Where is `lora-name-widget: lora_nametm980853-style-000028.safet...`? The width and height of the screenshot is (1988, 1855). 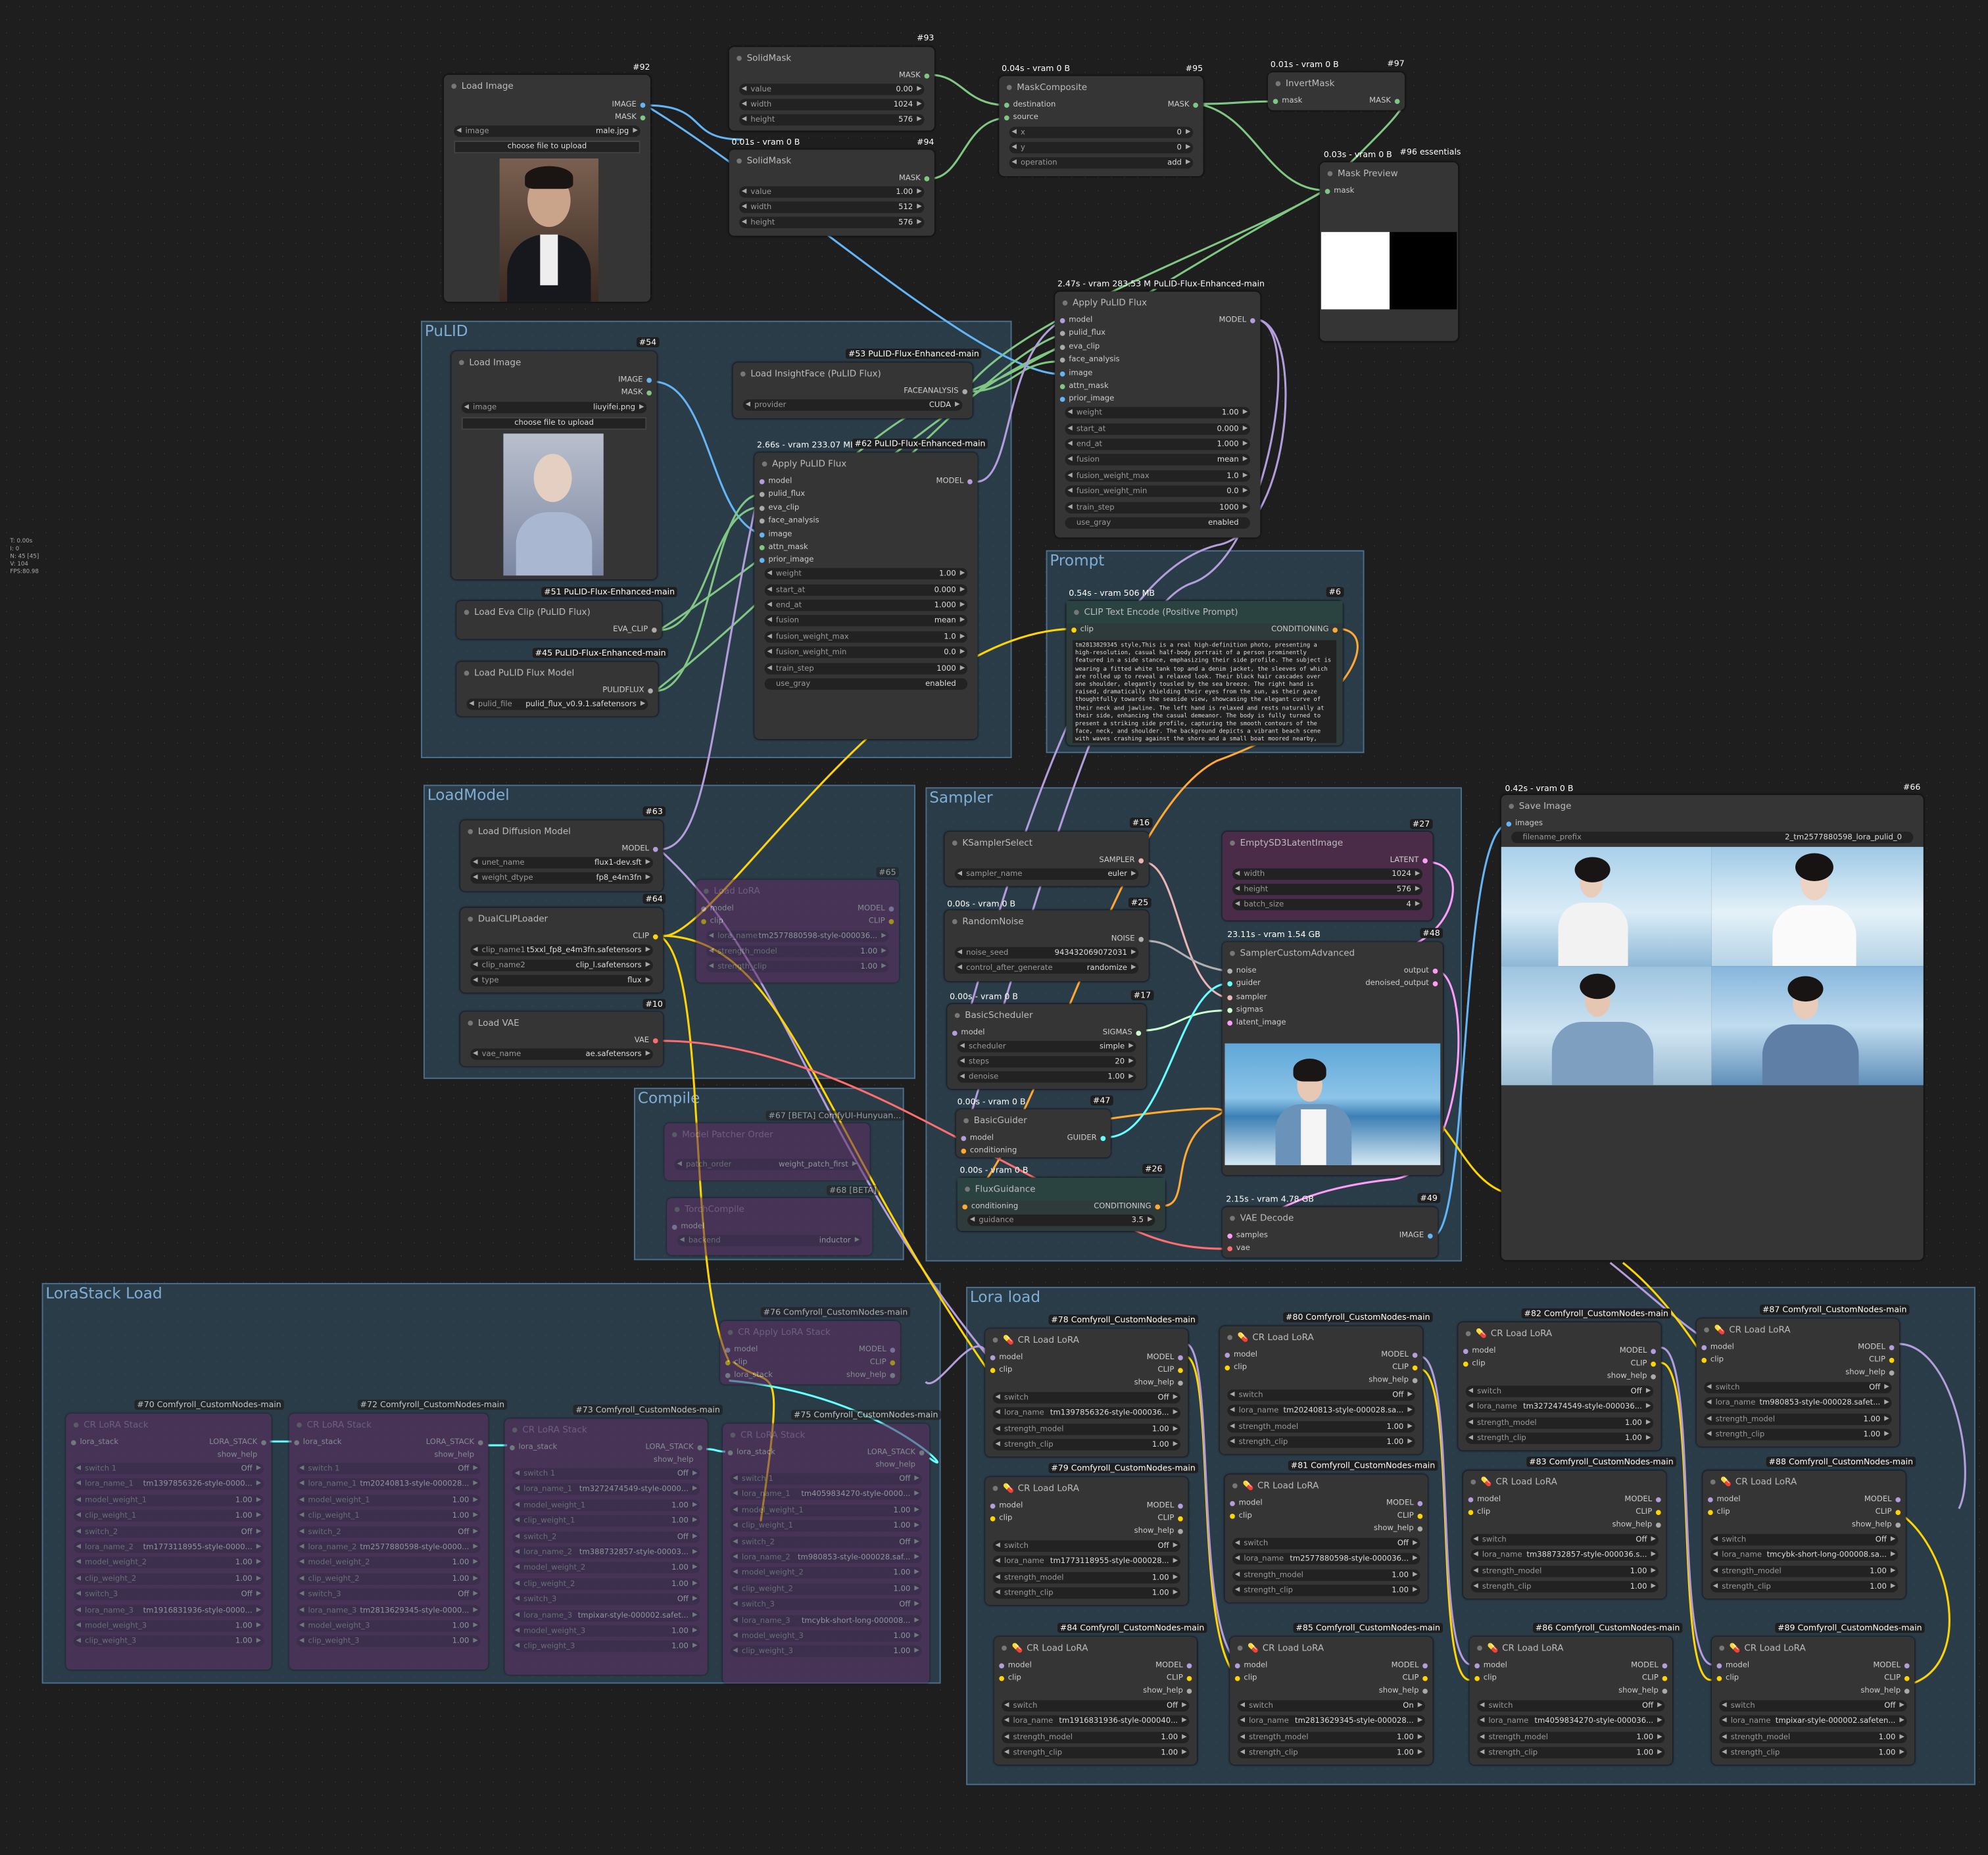
lora-name-widget: lora_nametm980853-style-000028.safet... is located at coordinates (1798, 1403).